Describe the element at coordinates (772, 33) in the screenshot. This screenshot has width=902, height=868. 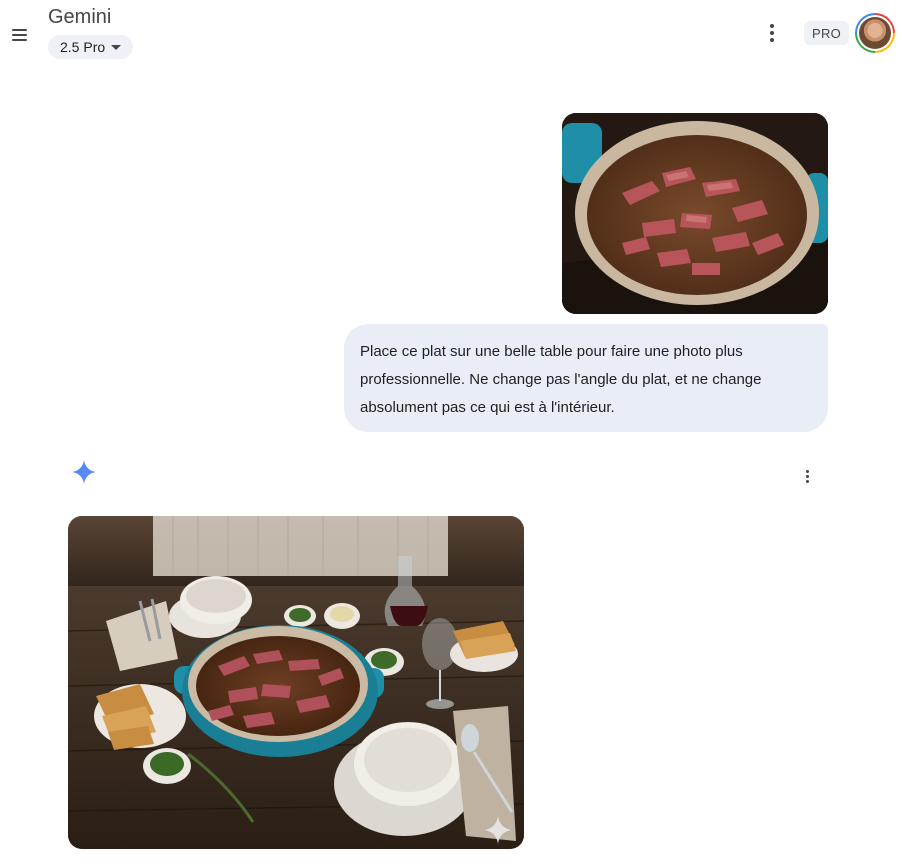
I see `more-options-icon` at that location.